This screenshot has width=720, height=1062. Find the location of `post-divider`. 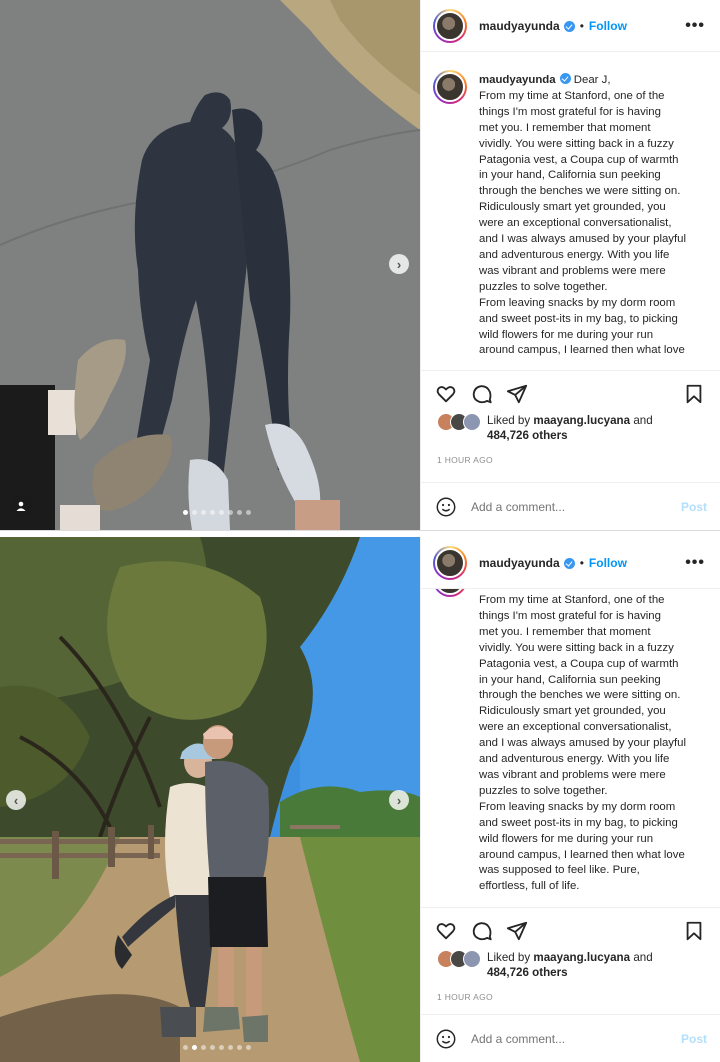

post-divider is located at coordinates (360, 533).